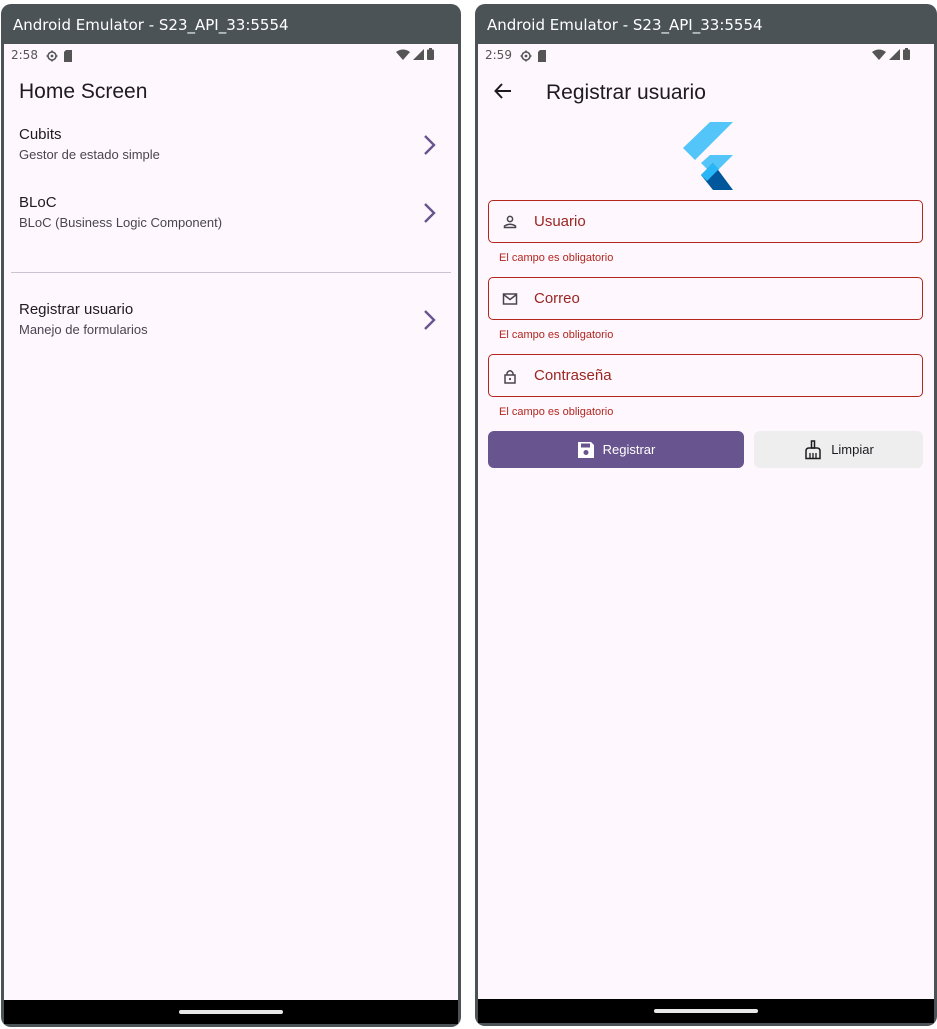 This screenshot has width=937, height=1029. I want to click on list-item-title: BLoC, so click(38, 202).